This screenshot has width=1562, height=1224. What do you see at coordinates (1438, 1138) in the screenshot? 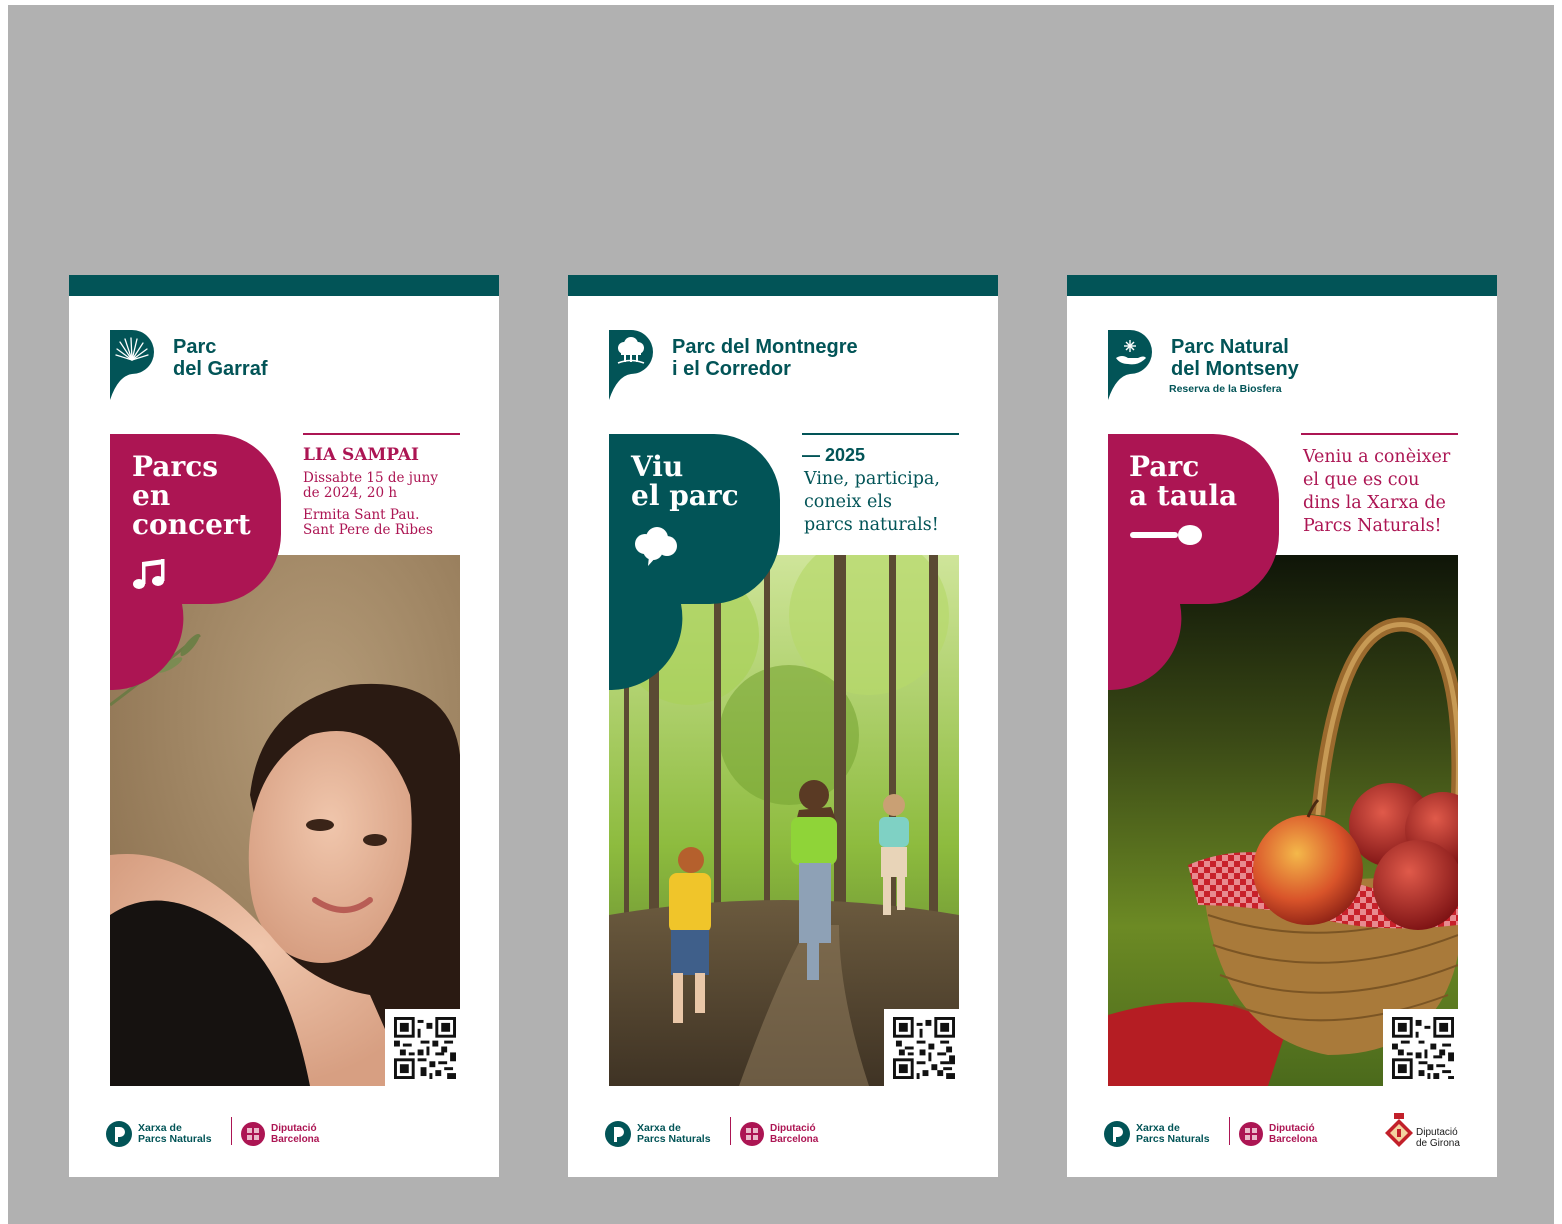
I see `diputacio-girona-label: Diputació de Girona` at bounding box center [1438, 1138].